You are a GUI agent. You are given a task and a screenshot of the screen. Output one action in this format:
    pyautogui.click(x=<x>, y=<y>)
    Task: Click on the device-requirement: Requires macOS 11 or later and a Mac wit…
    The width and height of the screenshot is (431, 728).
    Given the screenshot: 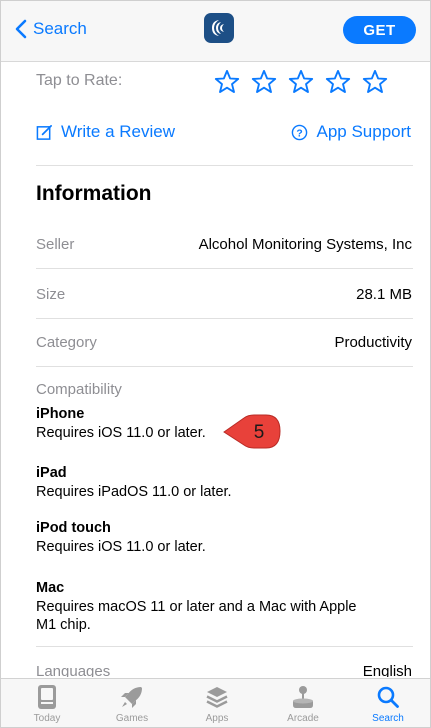 What is the action you would take?
    pyautogui.click(x=196, y=616)
    